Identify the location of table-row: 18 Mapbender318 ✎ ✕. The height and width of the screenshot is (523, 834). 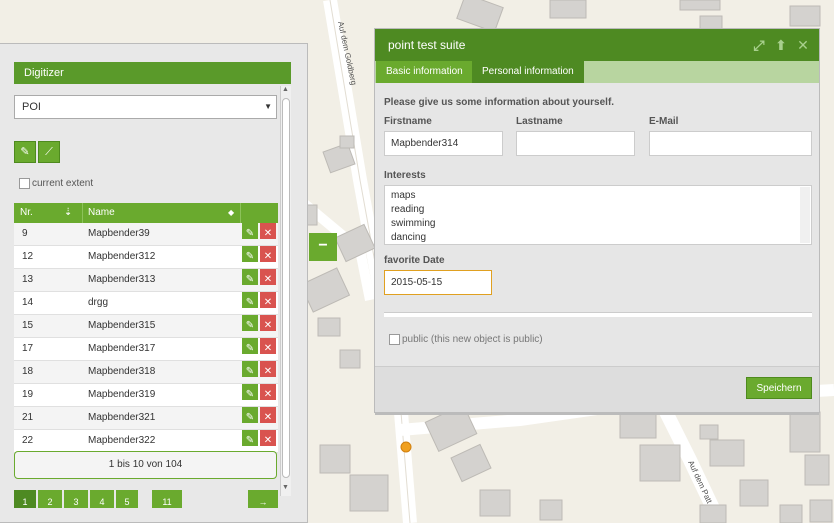
(146, 372).